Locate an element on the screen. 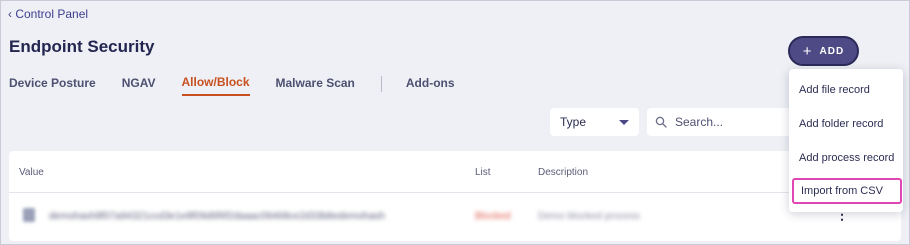 The width and height of the screenshot is (910, 245). tab-add-ons: Add-ons is located at coordinates (430, 85).